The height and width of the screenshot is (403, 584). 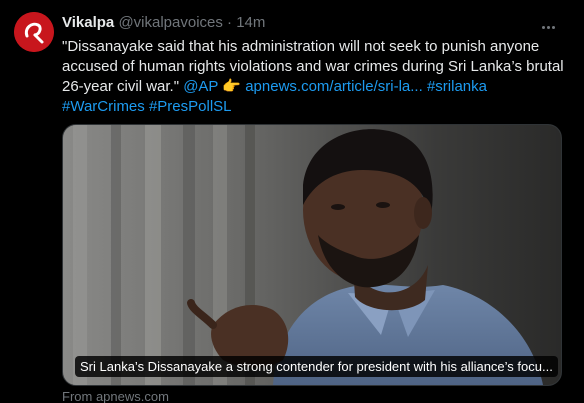 What do you see at coordinates (200, 86) in the screenshot?
I see `mention-link: @AP` at bounding box center [200, 86].